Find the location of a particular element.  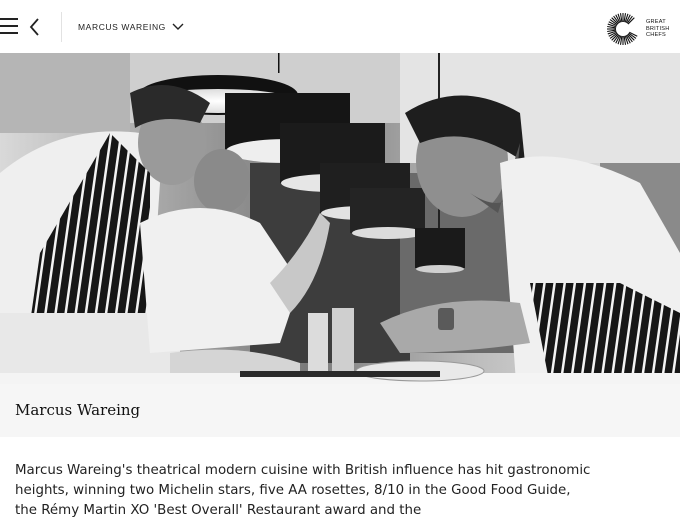

hamburger-menu-icon is located at coordinates (9, 27).